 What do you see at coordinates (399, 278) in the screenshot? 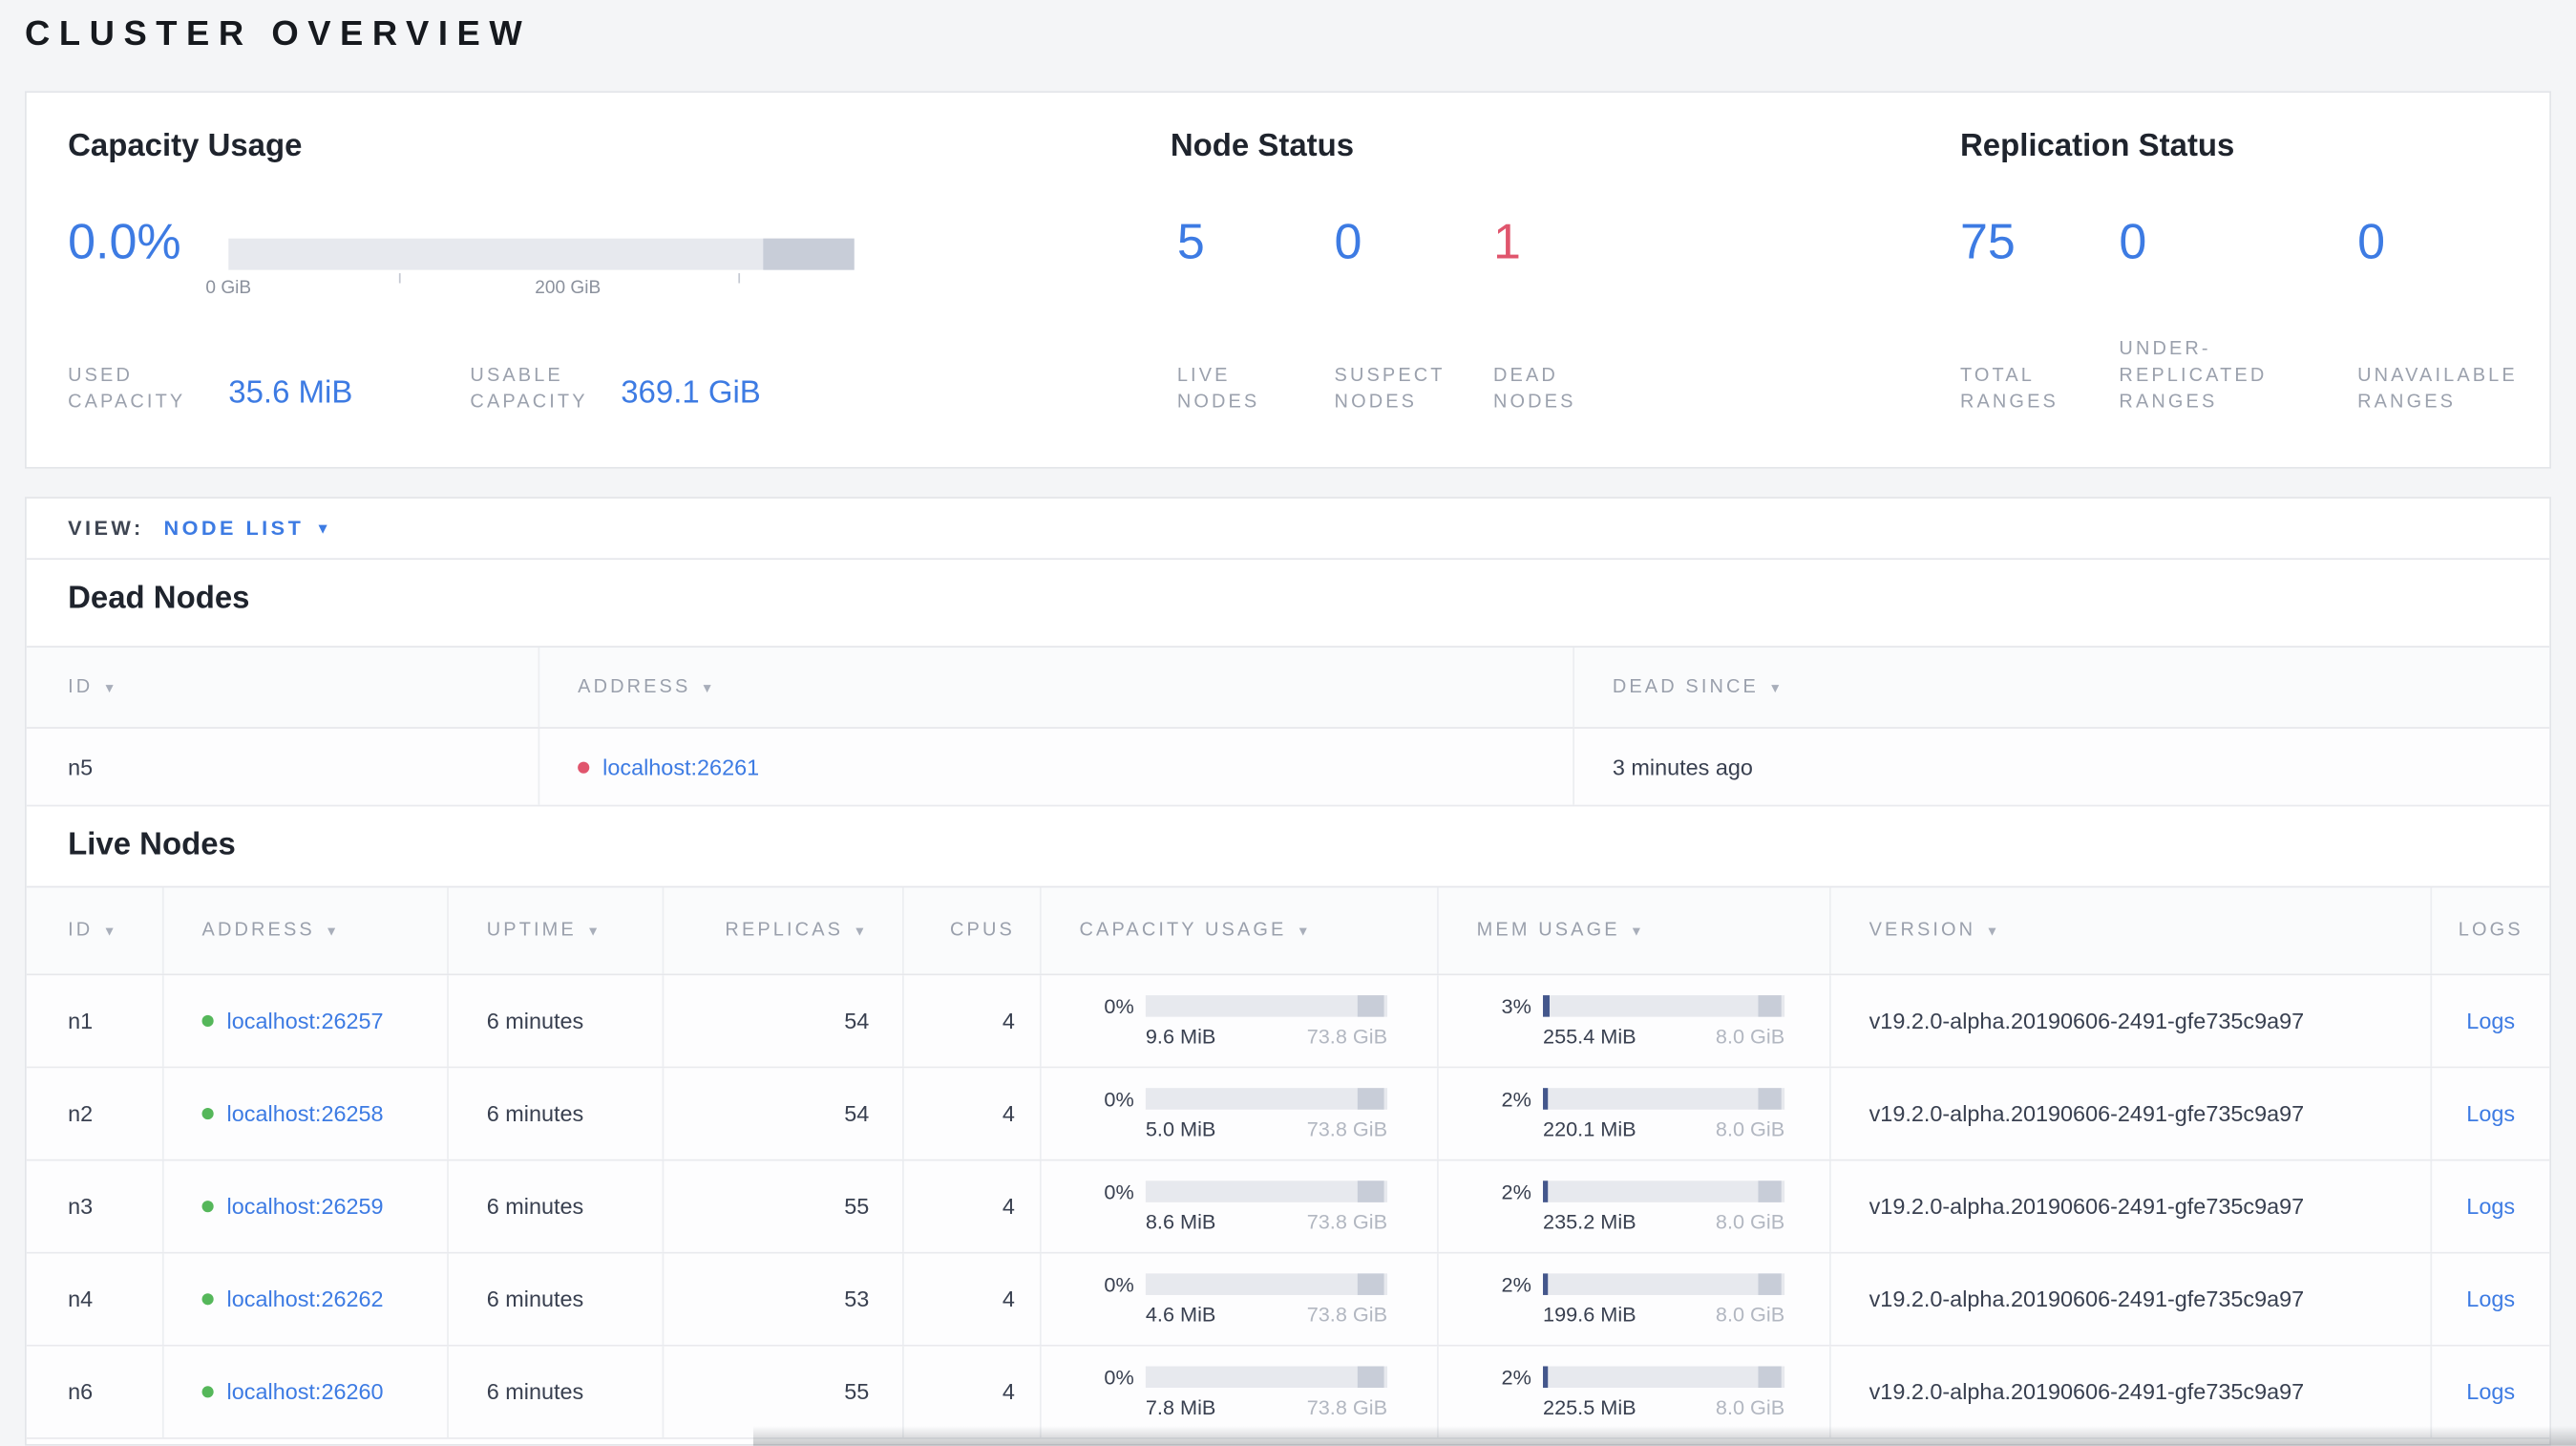
I see `capacity-axis-tick` at bounding box center [399, 278].